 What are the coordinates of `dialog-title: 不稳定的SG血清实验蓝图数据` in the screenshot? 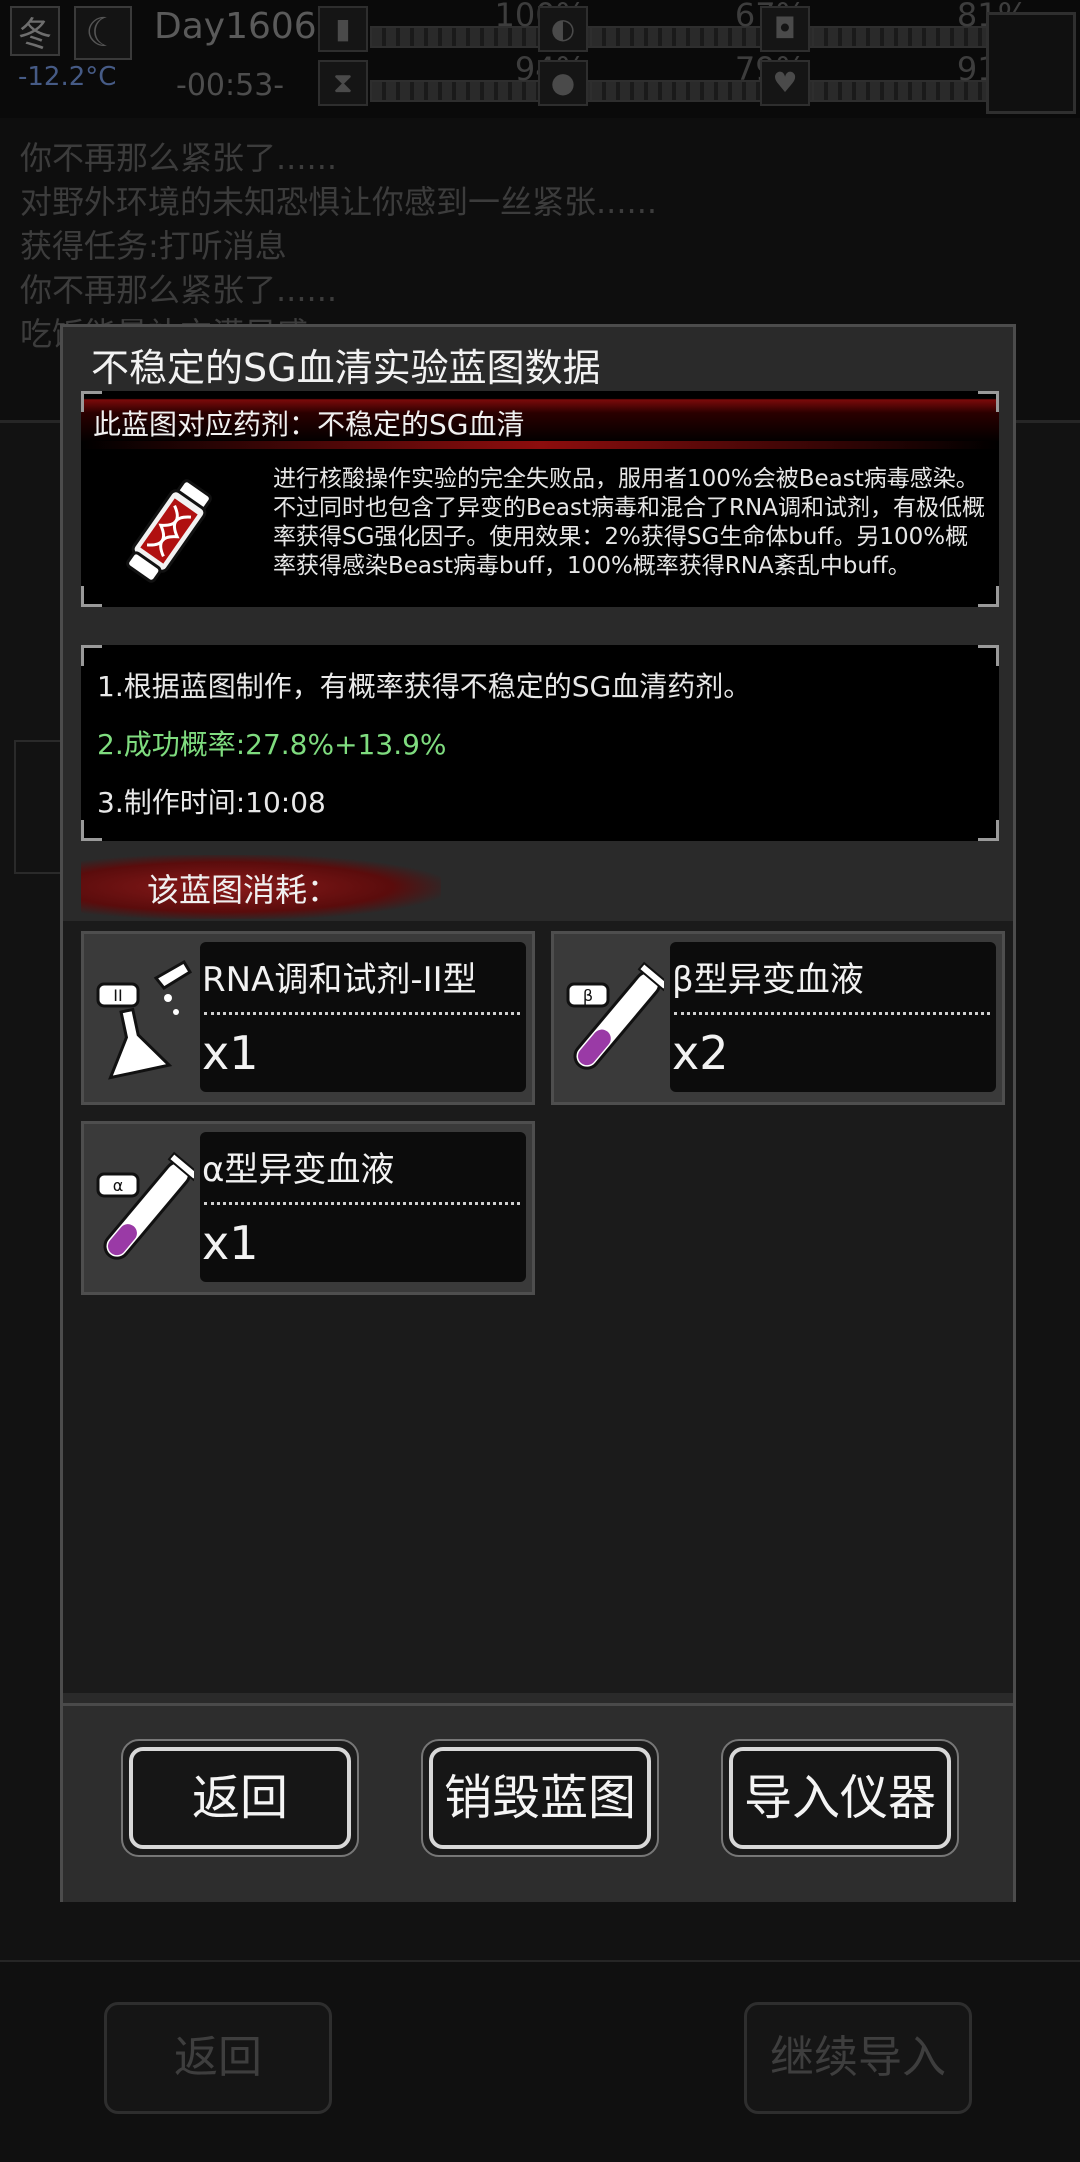 It's located at (346, 368).